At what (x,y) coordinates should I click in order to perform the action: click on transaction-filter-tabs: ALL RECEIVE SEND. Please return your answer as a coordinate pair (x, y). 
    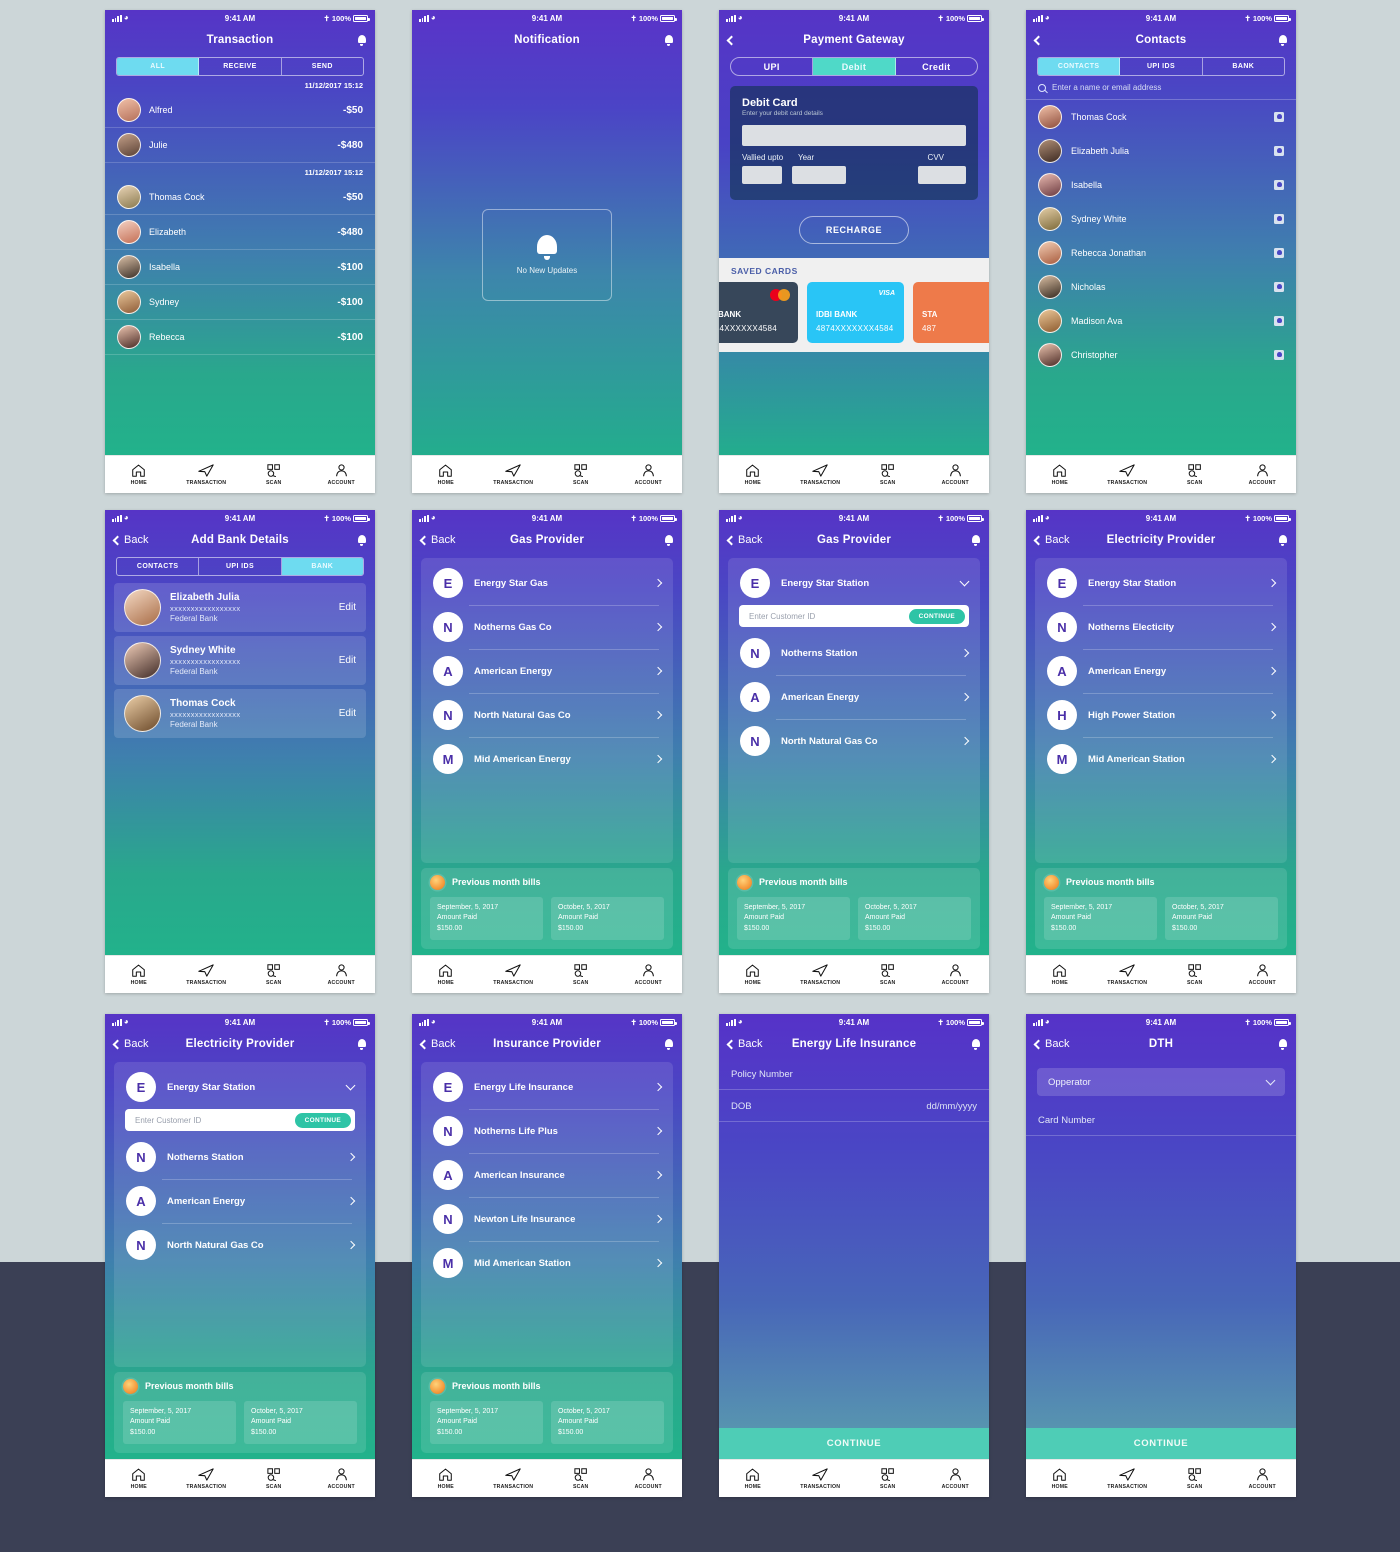
    Looking at the image, I should click on (240, 66).